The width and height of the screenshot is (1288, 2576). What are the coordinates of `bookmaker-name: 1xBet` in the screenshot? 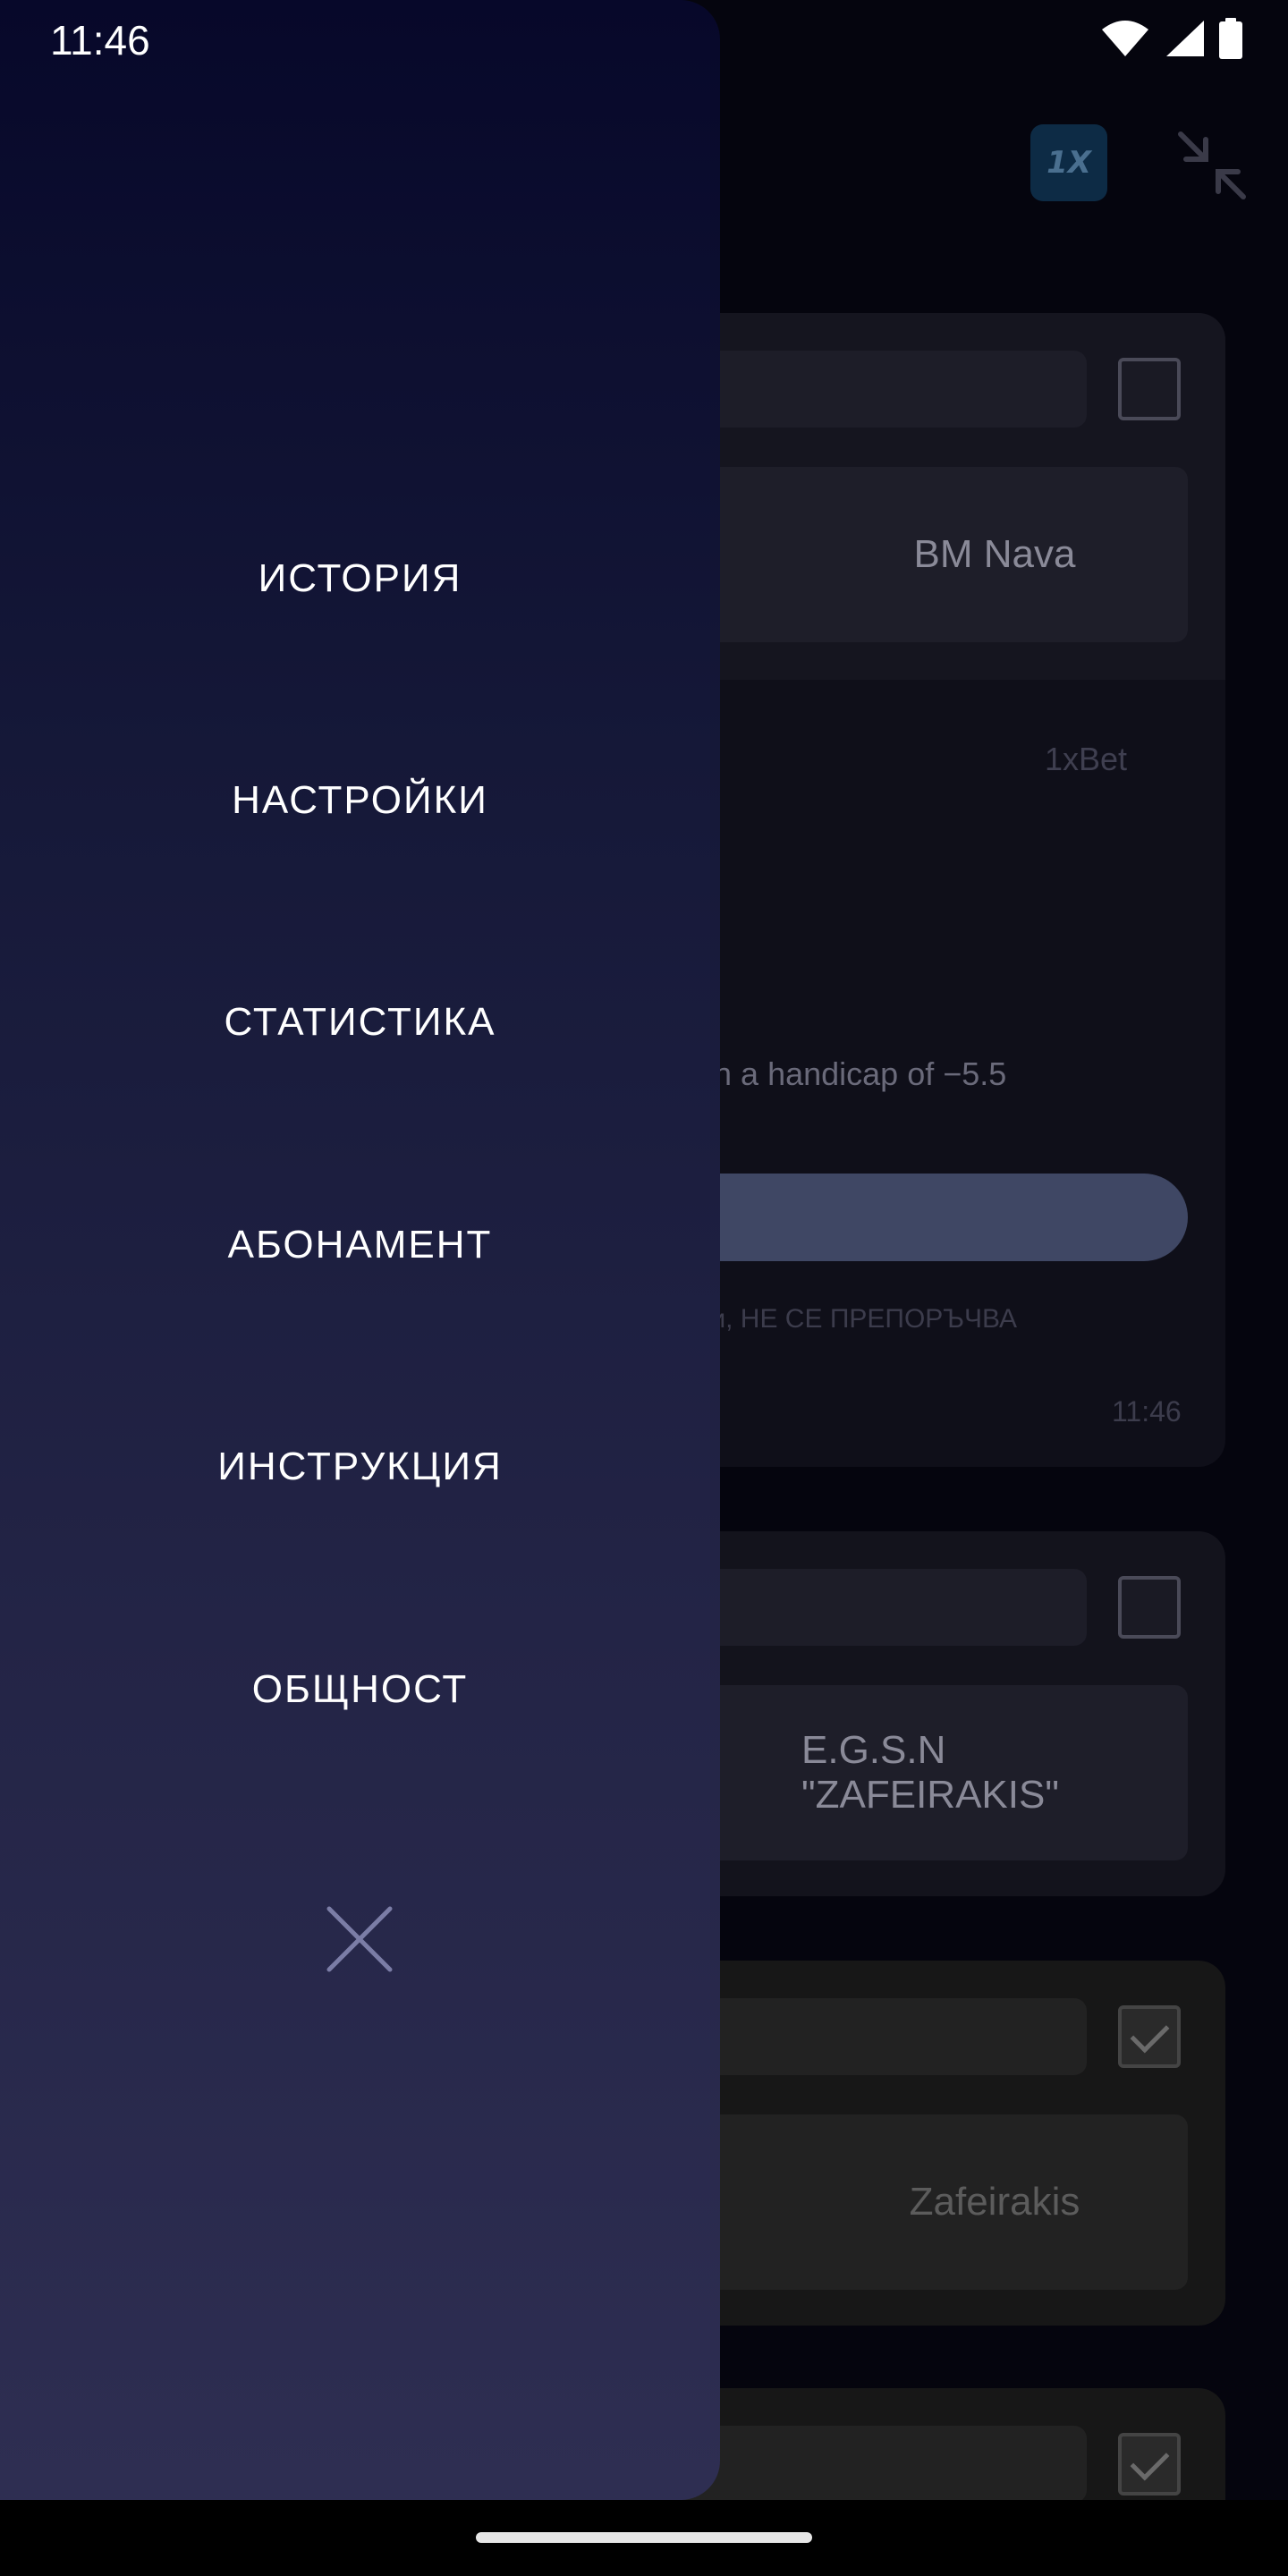 It's located at (1086, 759).